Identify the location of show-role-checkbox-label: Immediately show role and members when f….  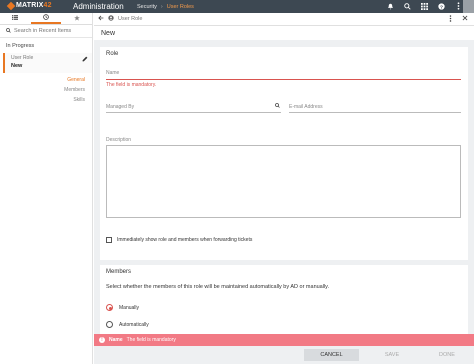
(185, 240).